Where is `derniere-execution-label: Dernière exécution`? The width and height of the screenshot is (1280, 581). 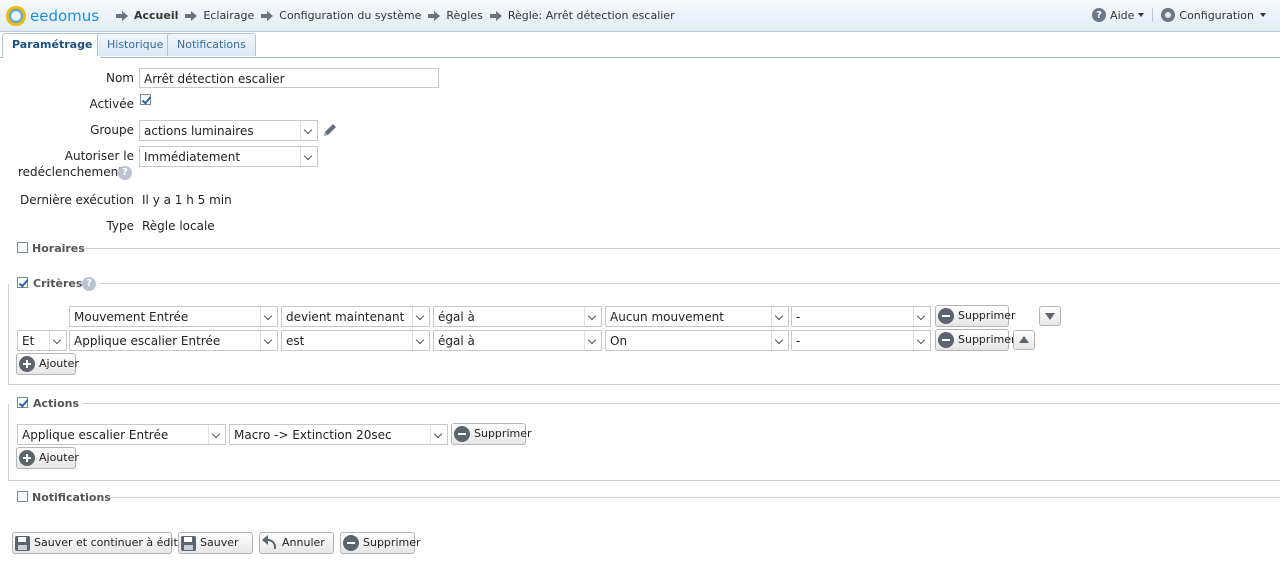 derniere-execution-label: Dernière exécution is located at coordinates (76, 200).